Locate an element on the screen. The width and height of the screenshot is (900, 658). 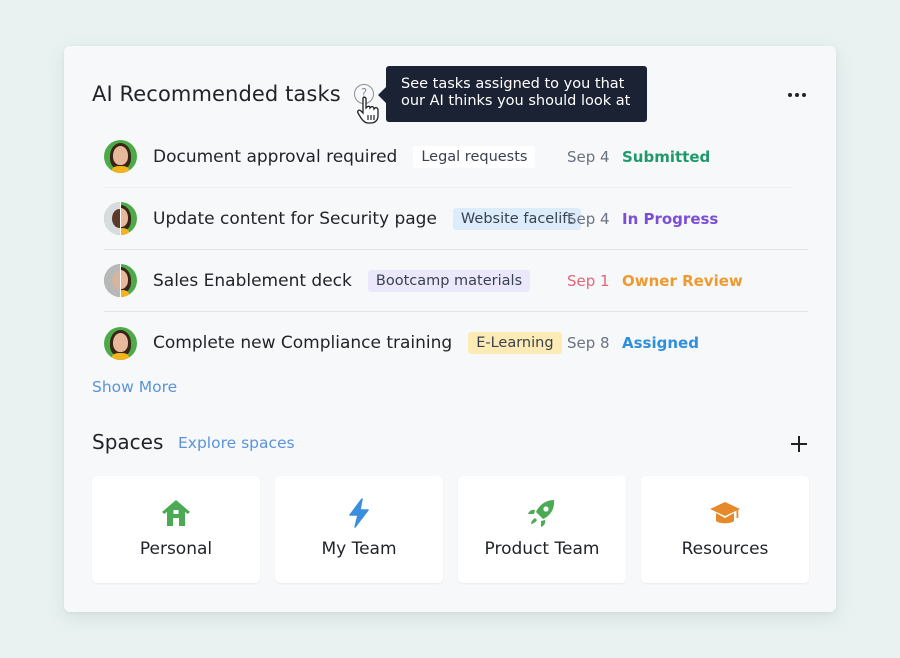
hand-cursor-icon is located at coordinates (368, 110).